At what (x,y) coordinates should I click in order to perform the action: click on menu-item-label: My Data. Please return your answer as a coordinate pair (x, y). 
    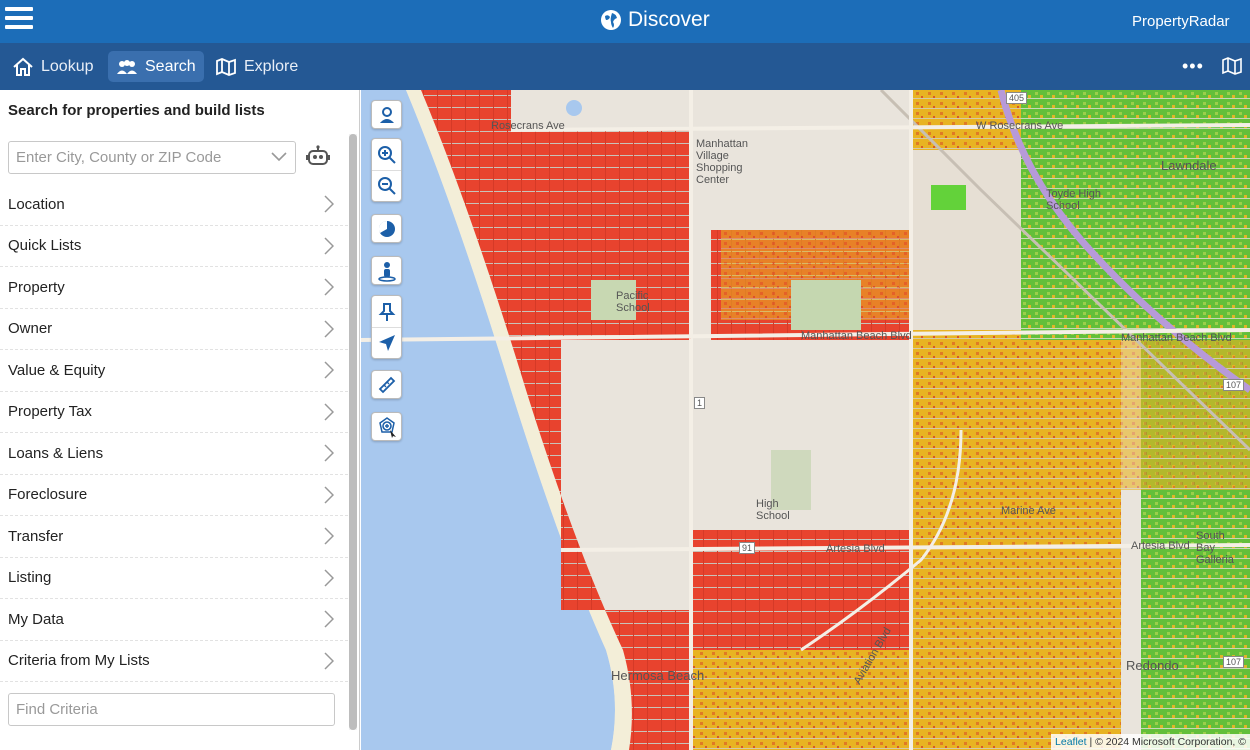
    Looking at the image, I should click on (36, 619).